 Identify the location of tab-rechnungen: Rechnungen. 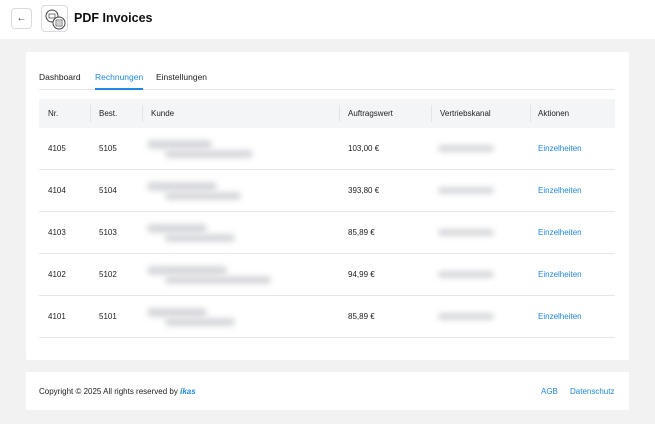
(119, 81).